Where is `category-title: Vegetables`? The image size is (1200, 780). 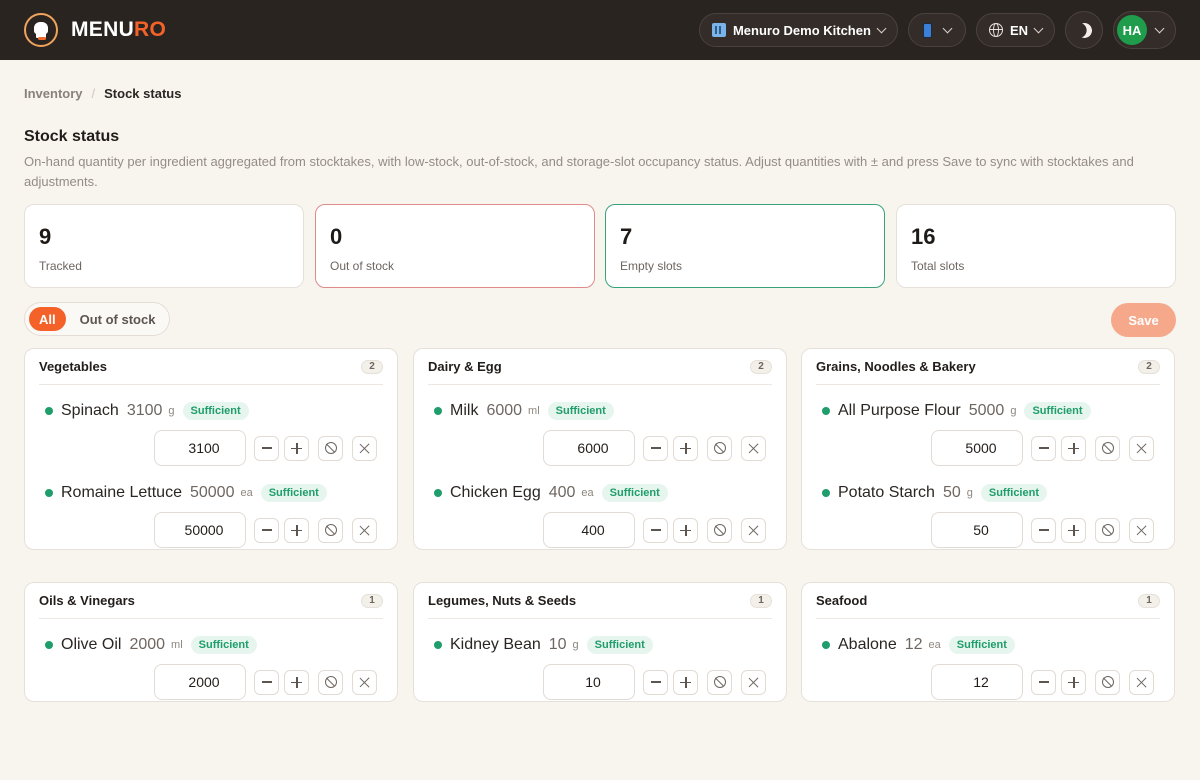
category-title: Vegetables is located at coordinates (73, 366).